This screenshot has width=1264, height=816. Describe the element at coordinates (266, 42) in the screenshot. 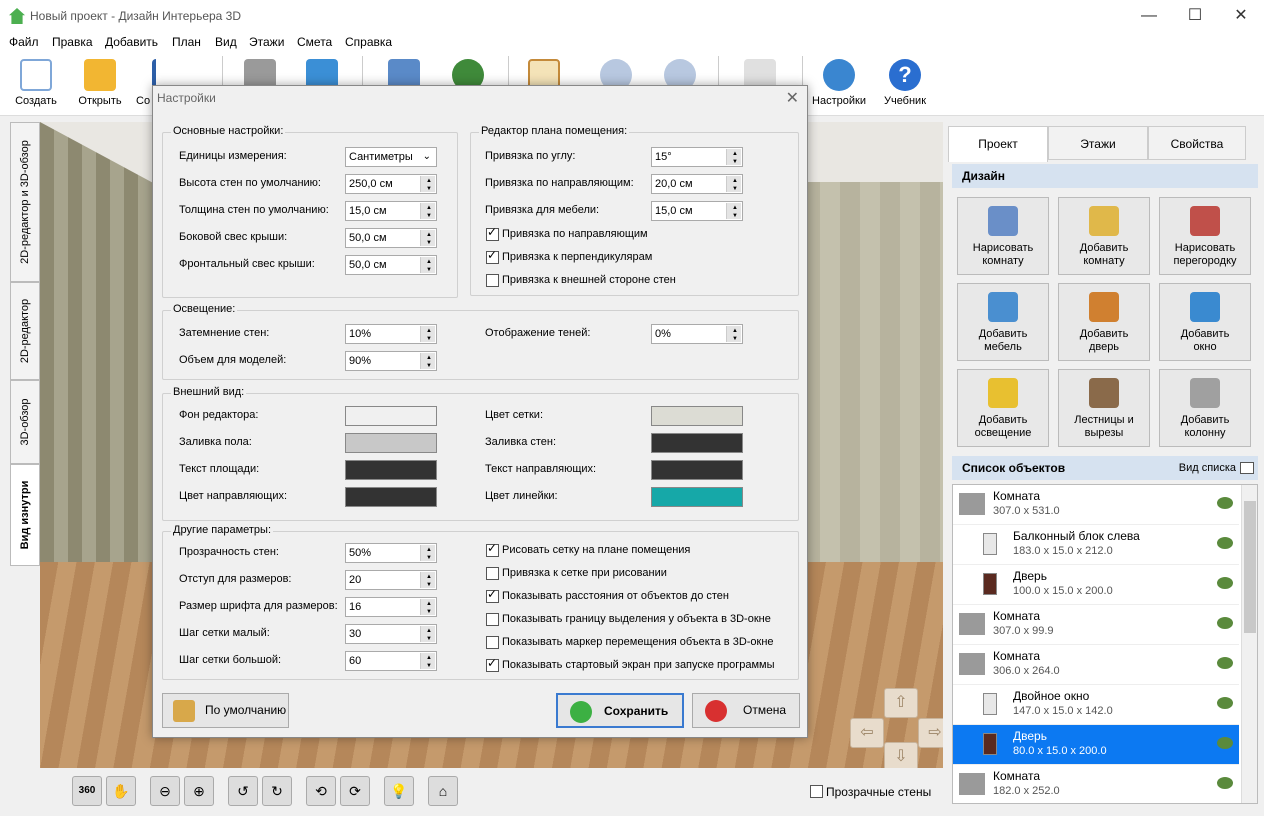

I see `menu-floors: Этажи` at that location.